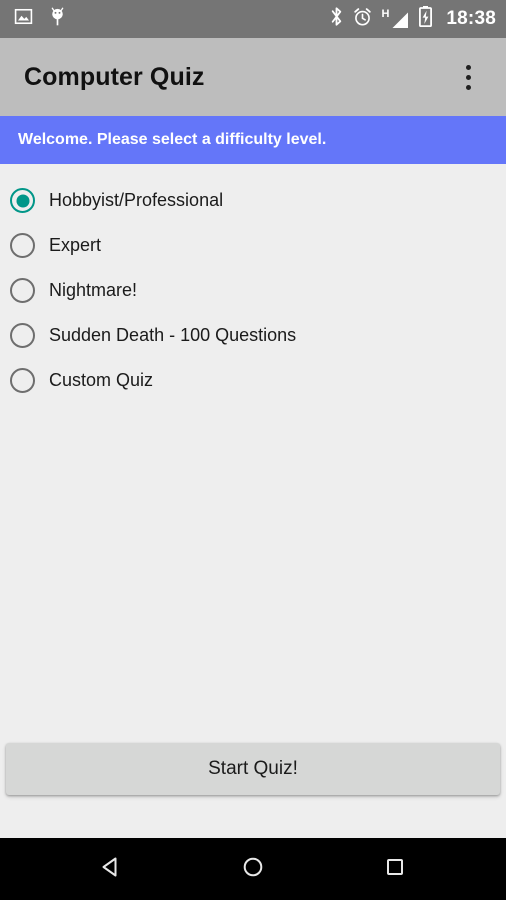 The width and height of the screenshot is (506, 900). I want to click on radio-option-label: Expert, so click(75, 245).